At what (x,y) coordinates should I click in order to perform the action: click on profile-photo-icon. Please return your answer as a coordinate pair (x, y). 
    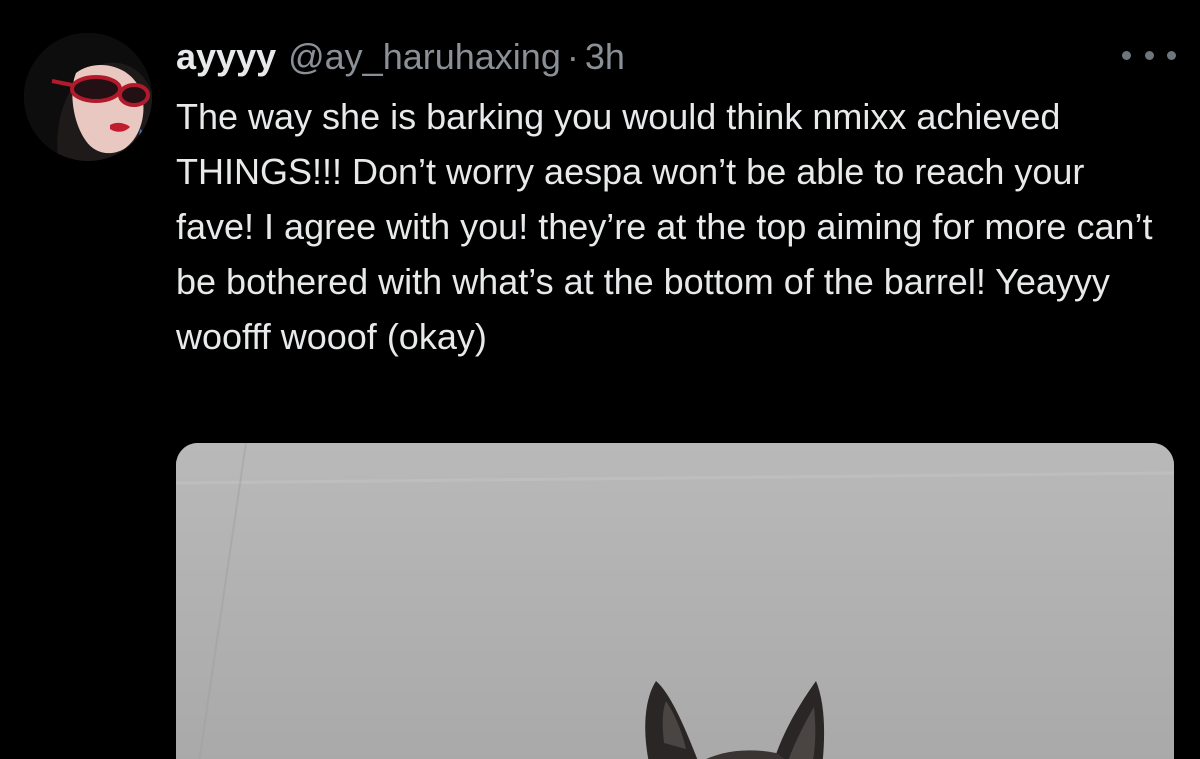
    Looking at the image, I should click on (88, 97).